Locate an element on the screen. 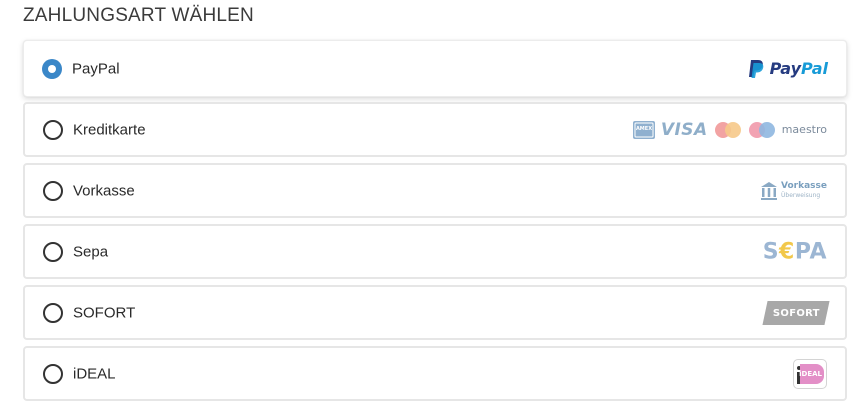 The height and width of the screenshot is (419, 868). ideal-wordmark: iDEAL is located at coordinates (810, 373).